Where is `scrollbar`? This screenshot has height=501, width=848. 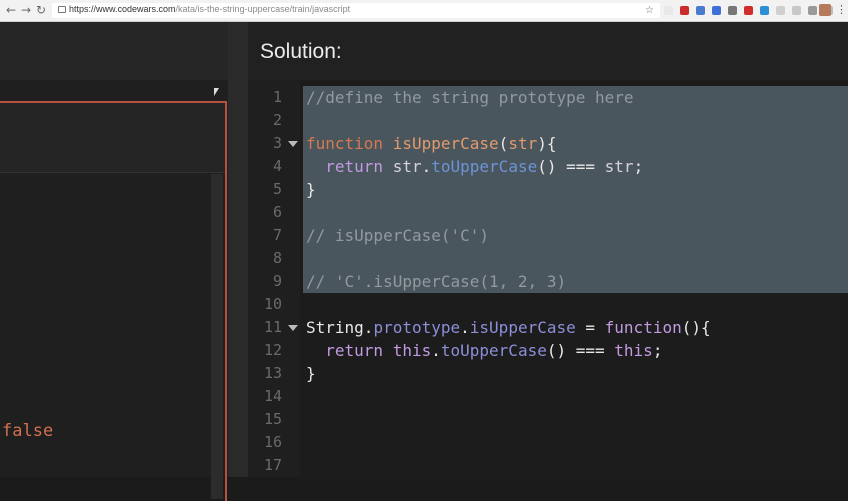 scrollbar is located at coordinates (217, 336).